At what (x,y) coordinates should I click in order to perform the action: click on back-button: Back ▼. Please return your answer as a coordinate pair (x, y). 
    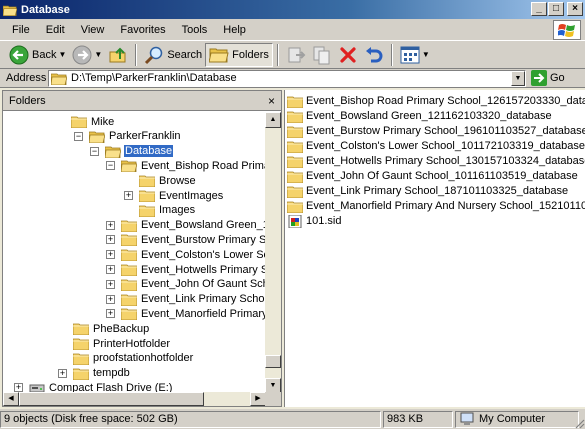
    Looking at the image, I should click on (37, 55).